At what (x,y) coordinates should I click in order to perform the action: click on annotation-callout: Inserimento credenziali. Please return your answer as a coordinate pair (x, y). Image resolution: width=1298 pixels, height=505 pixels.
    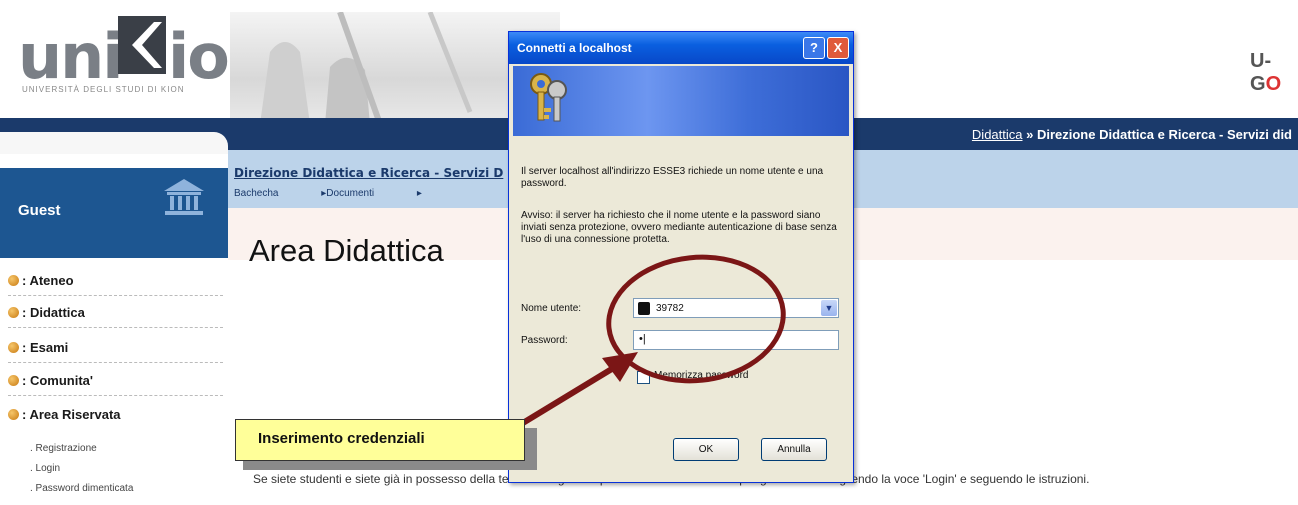
    Looking at the image, I should click on (380, 440).